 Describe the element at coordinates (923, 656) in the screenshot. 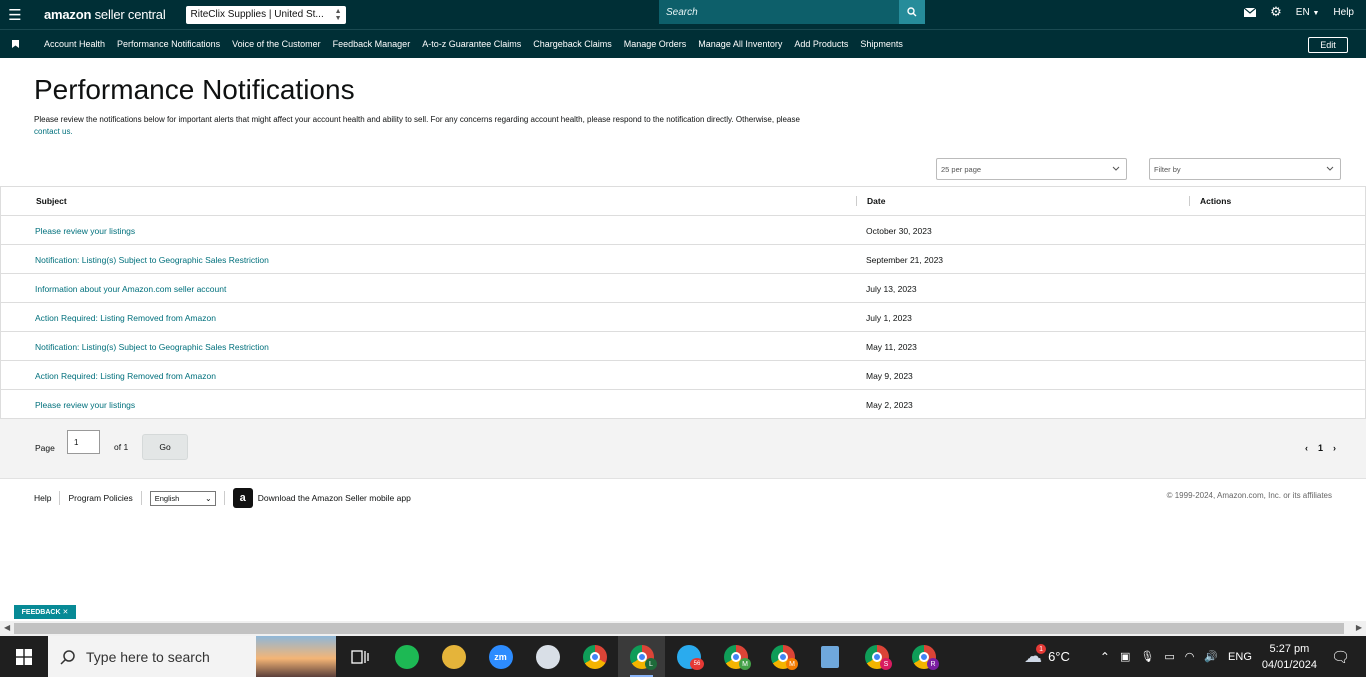

I see `chrome-profile-icon: R` at that location.